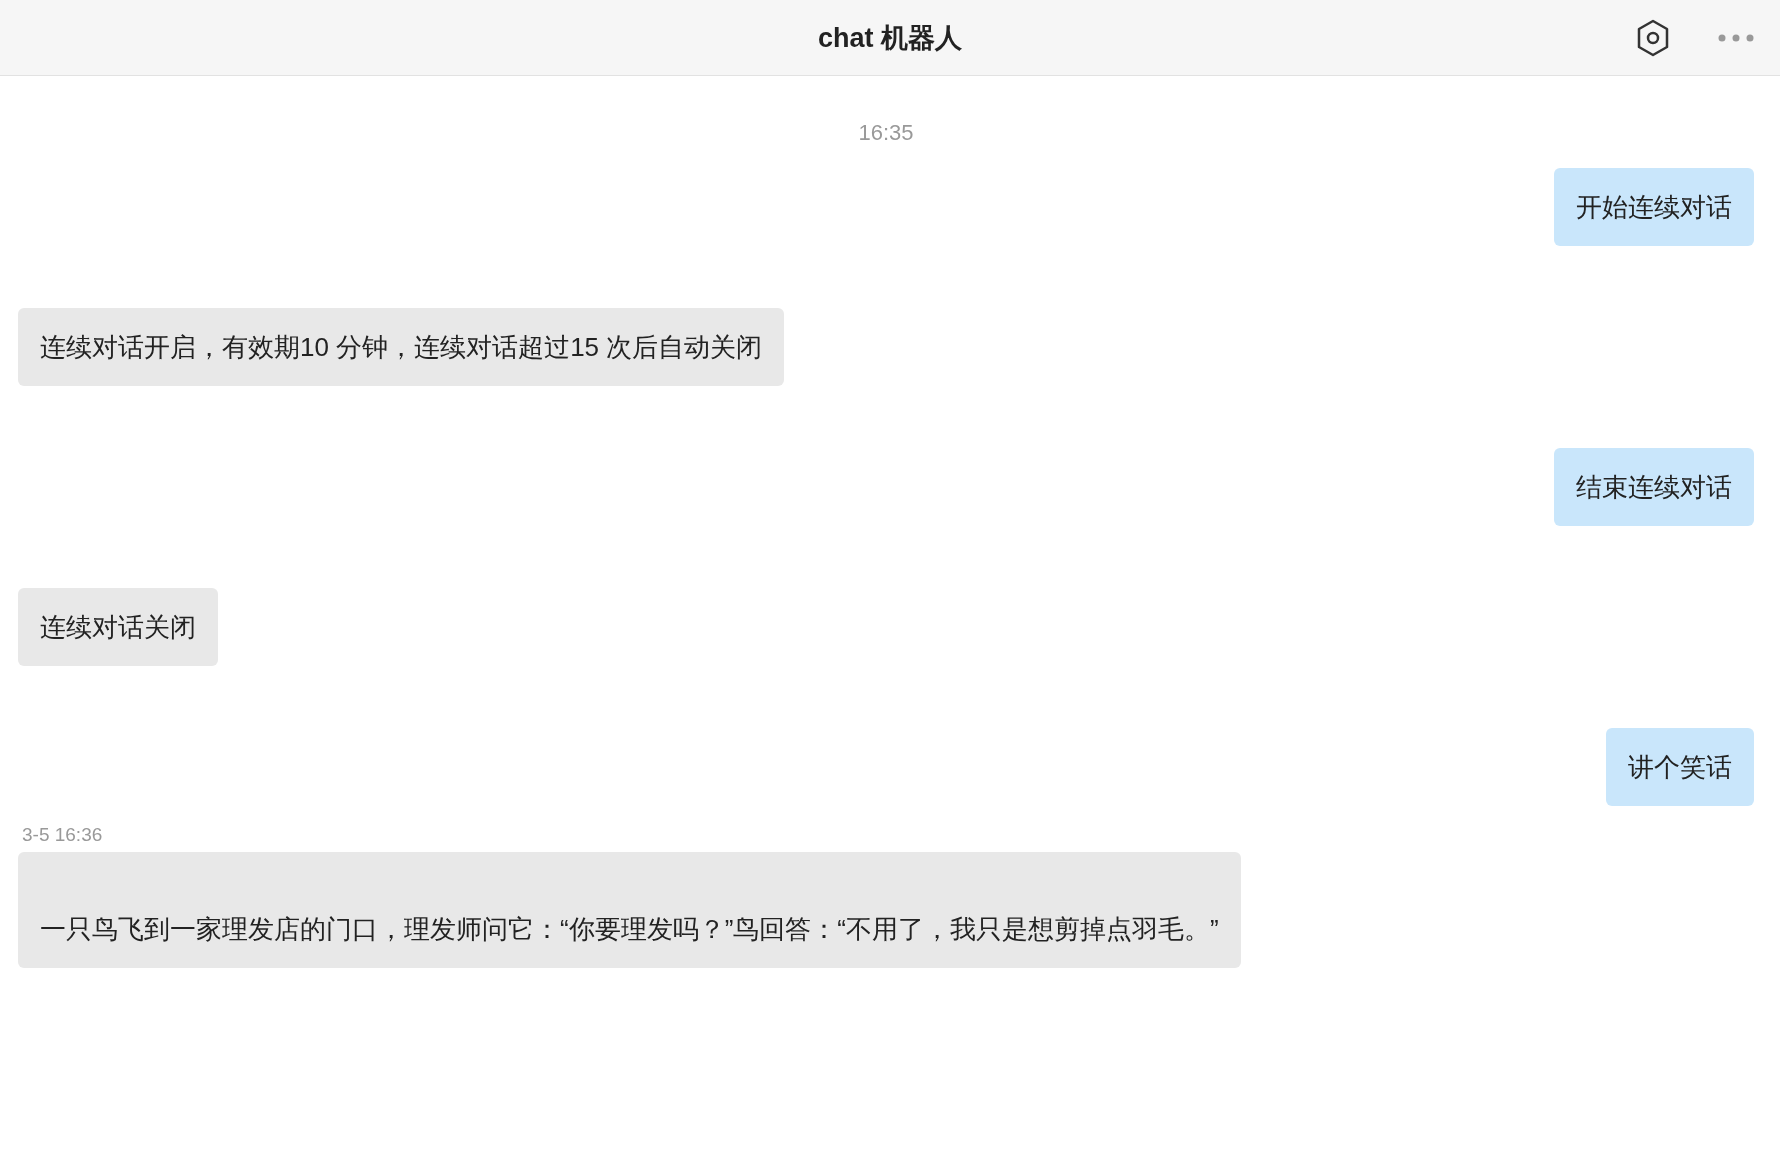 The image size is (1780, 1168). What do you see at coordinates (629, 910) in the screenshot?
I see `bot-message: 一只鸟飞到一家理发店的门口，理发师问它：“你要理发吗？”鸟回答：“不用了，我只是想剪掉点羽毛。”` at bounding box center [629, 910].